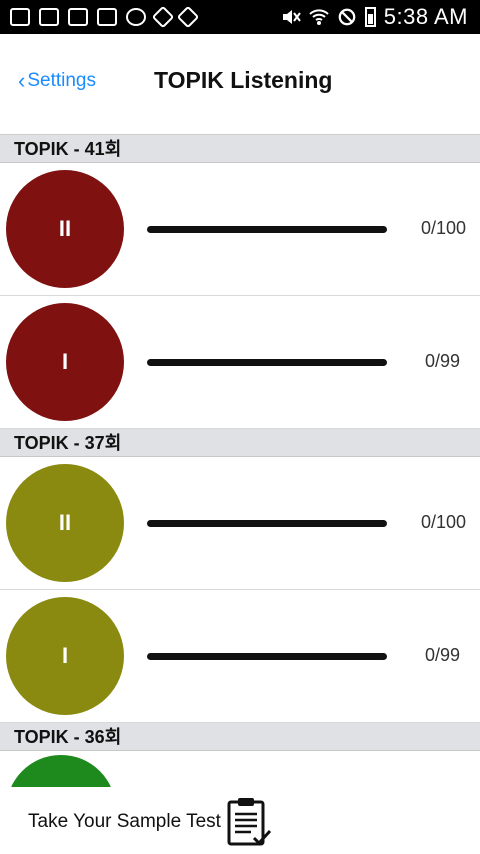 The image size is (480, 854). What do you see at coordinates (240, 737) in the screenshot?
I see `section-header: TOPIK - 36회` at bounding box center [240, 737].